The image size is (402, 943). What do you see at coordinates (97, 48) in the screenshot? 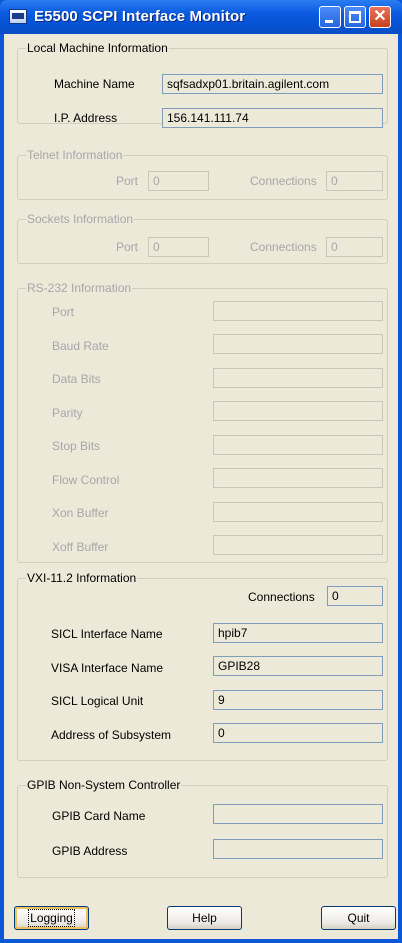
I see `local-machine-legend: Local Machine Information` at bounding box center [97, 48].